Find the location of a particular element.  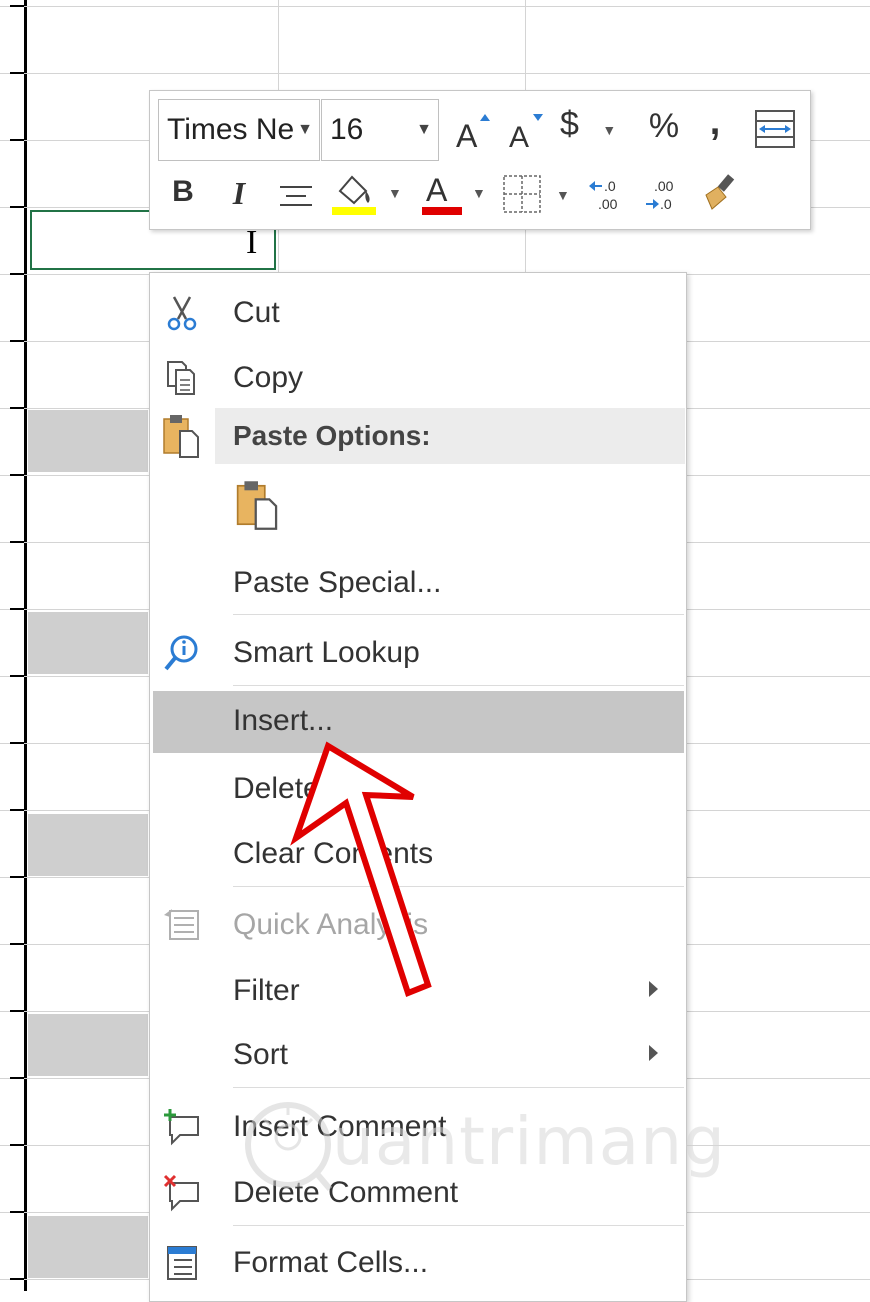

menu-item-cut: Cut is located at coordinates (418, 313).